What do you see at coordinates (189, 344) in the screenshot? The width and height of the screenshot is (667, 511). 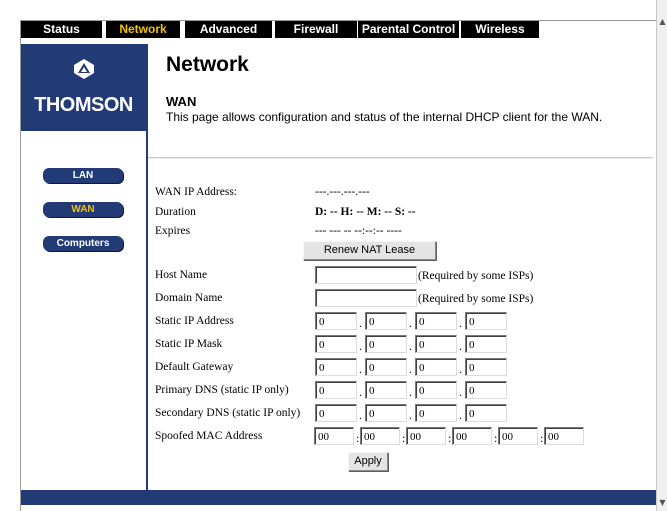 I see `static-mask-label: Static IP Mask` at bounding box center [189, 344].